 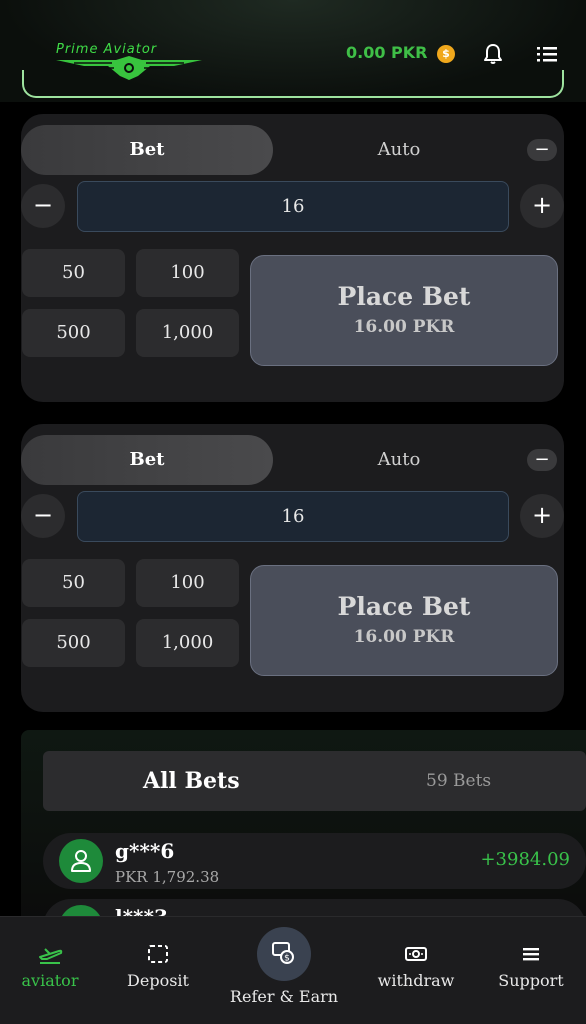 I want to click on bell-icon, so click(x=493, y=54).